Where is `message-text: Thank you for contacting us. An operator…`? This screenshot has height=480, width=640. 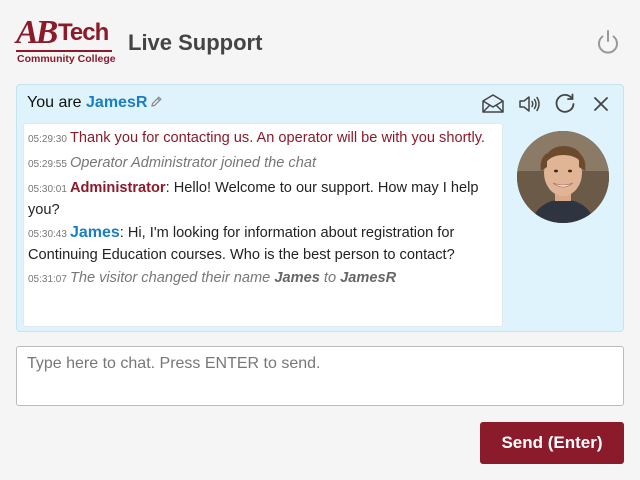 message-text: Thank you for contacting us. An operator… is located at coordinates (277, 138).